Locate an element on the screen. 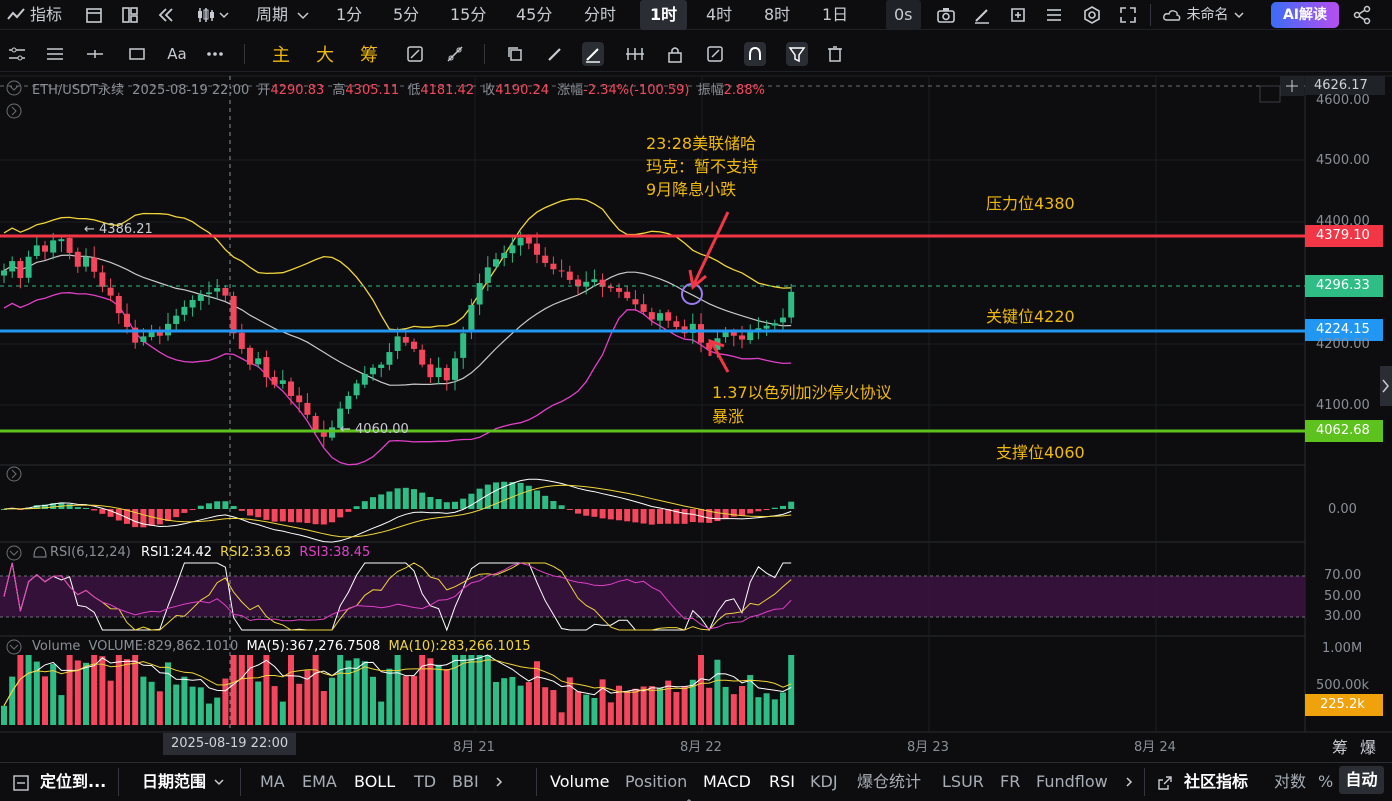  volume-tick: 1.00M is located at coordinates (1342, 648).